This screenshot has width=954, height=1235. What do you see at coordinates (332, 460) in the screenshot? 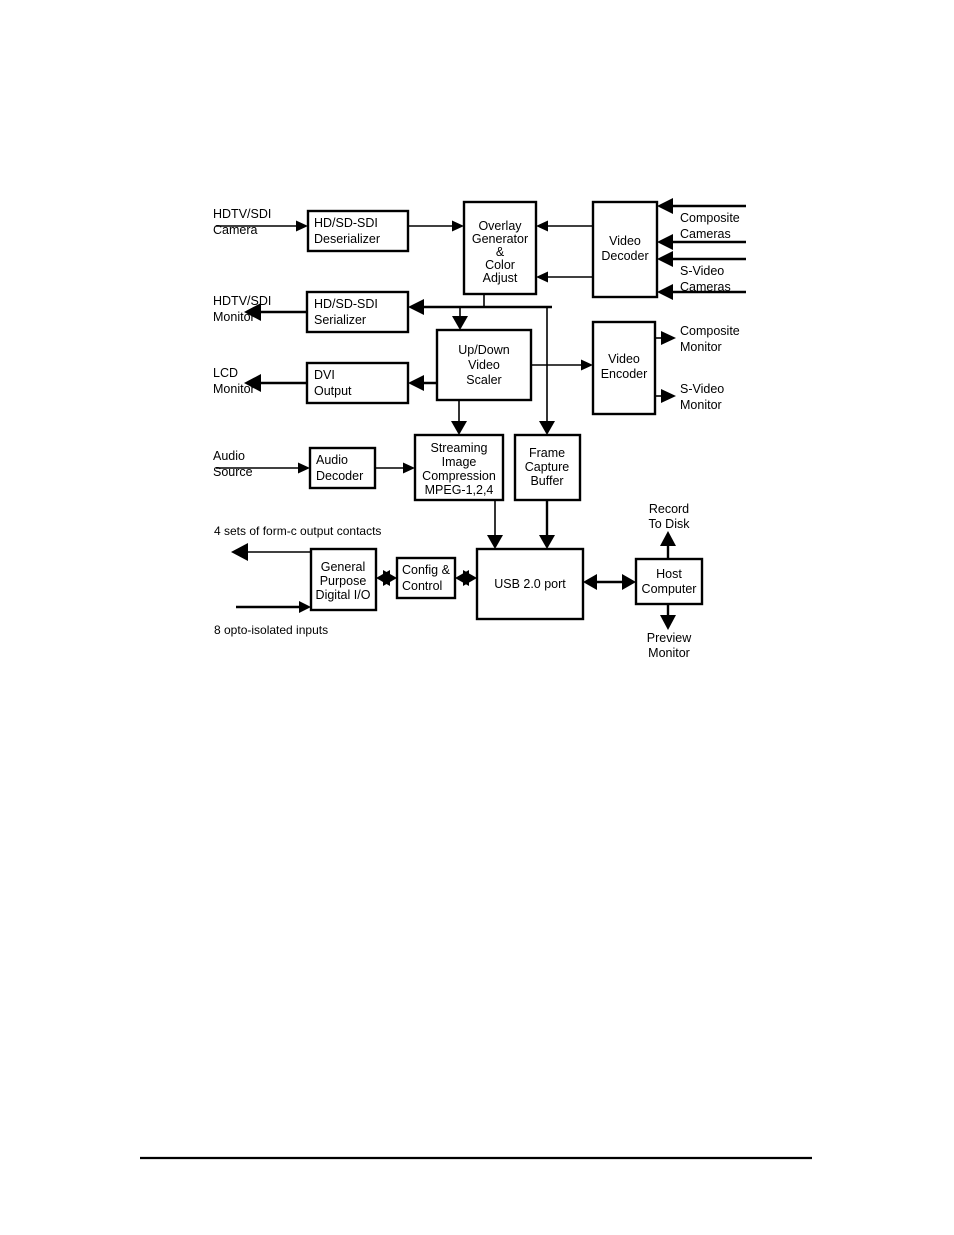
I see `block-audio-decoder-line-0: Audio` at bounding box center [332, 460].